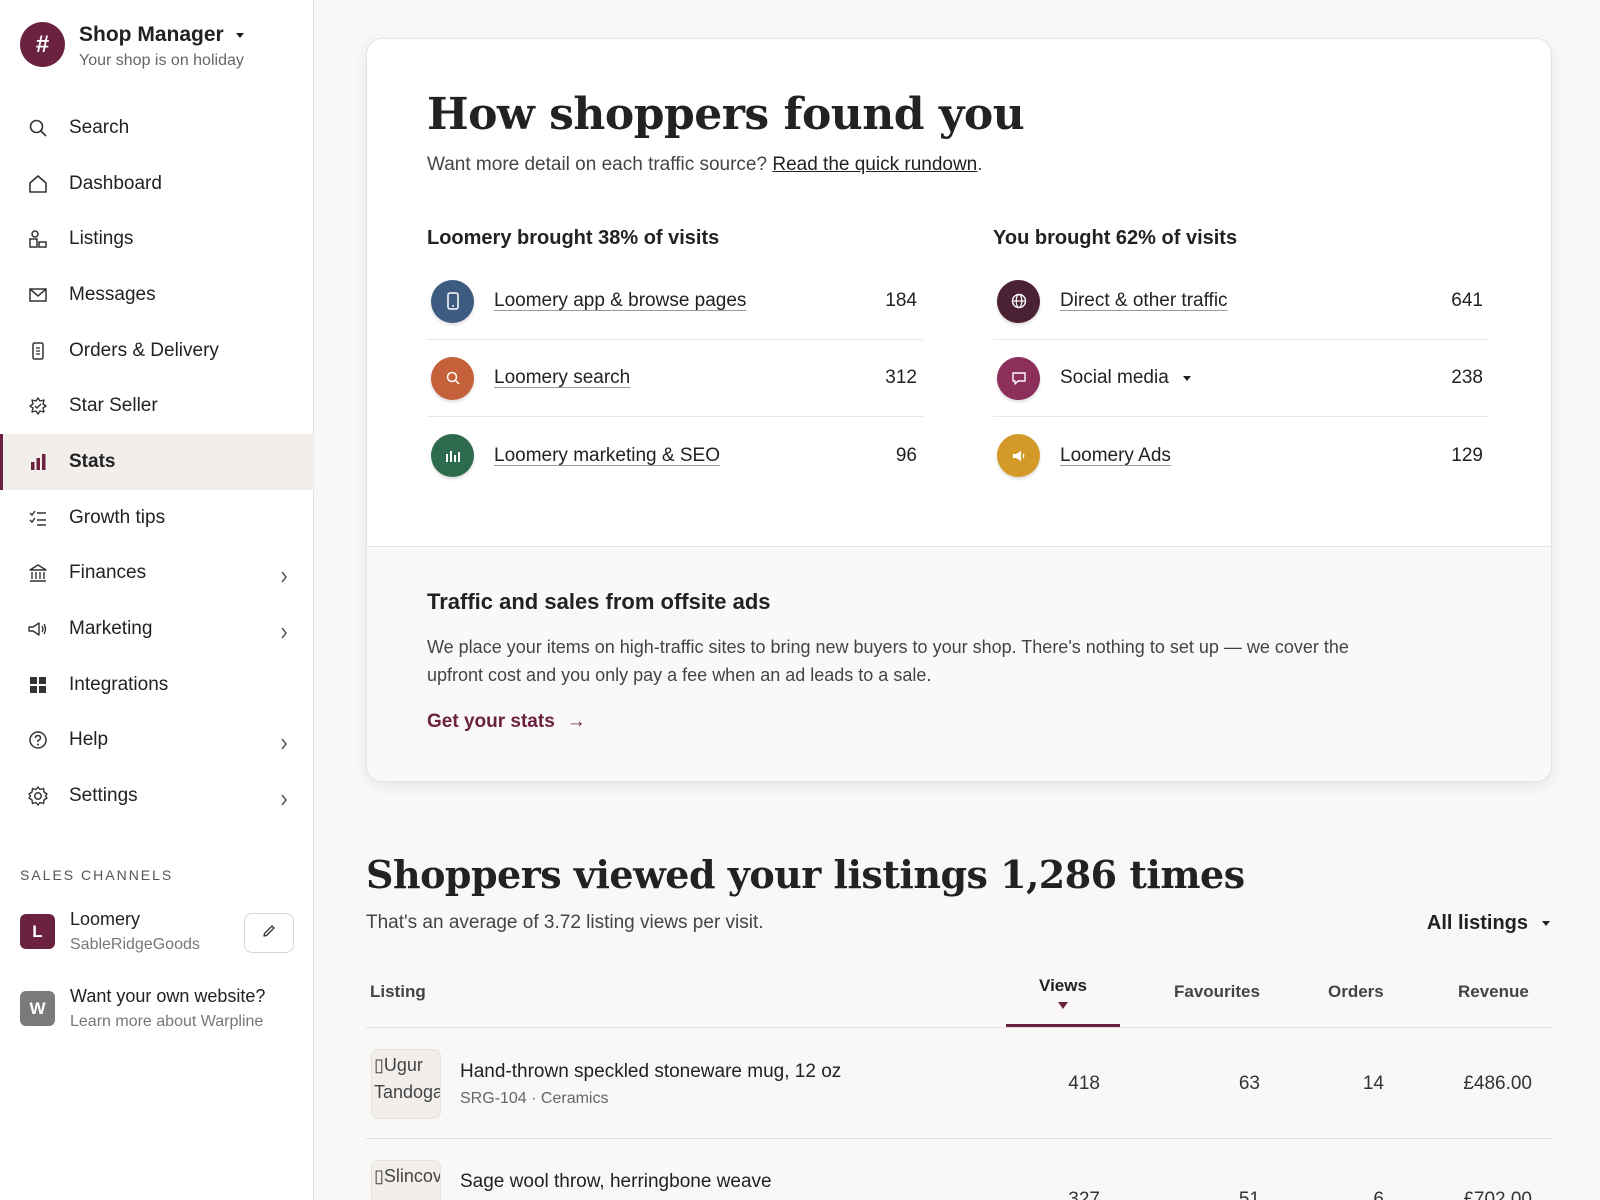 This screenshot has width=1600, height=1200. What do you see at coordinates (1018, 301) in the screenshot?
I see `globe-icon` at bounding box center [1018, 301].